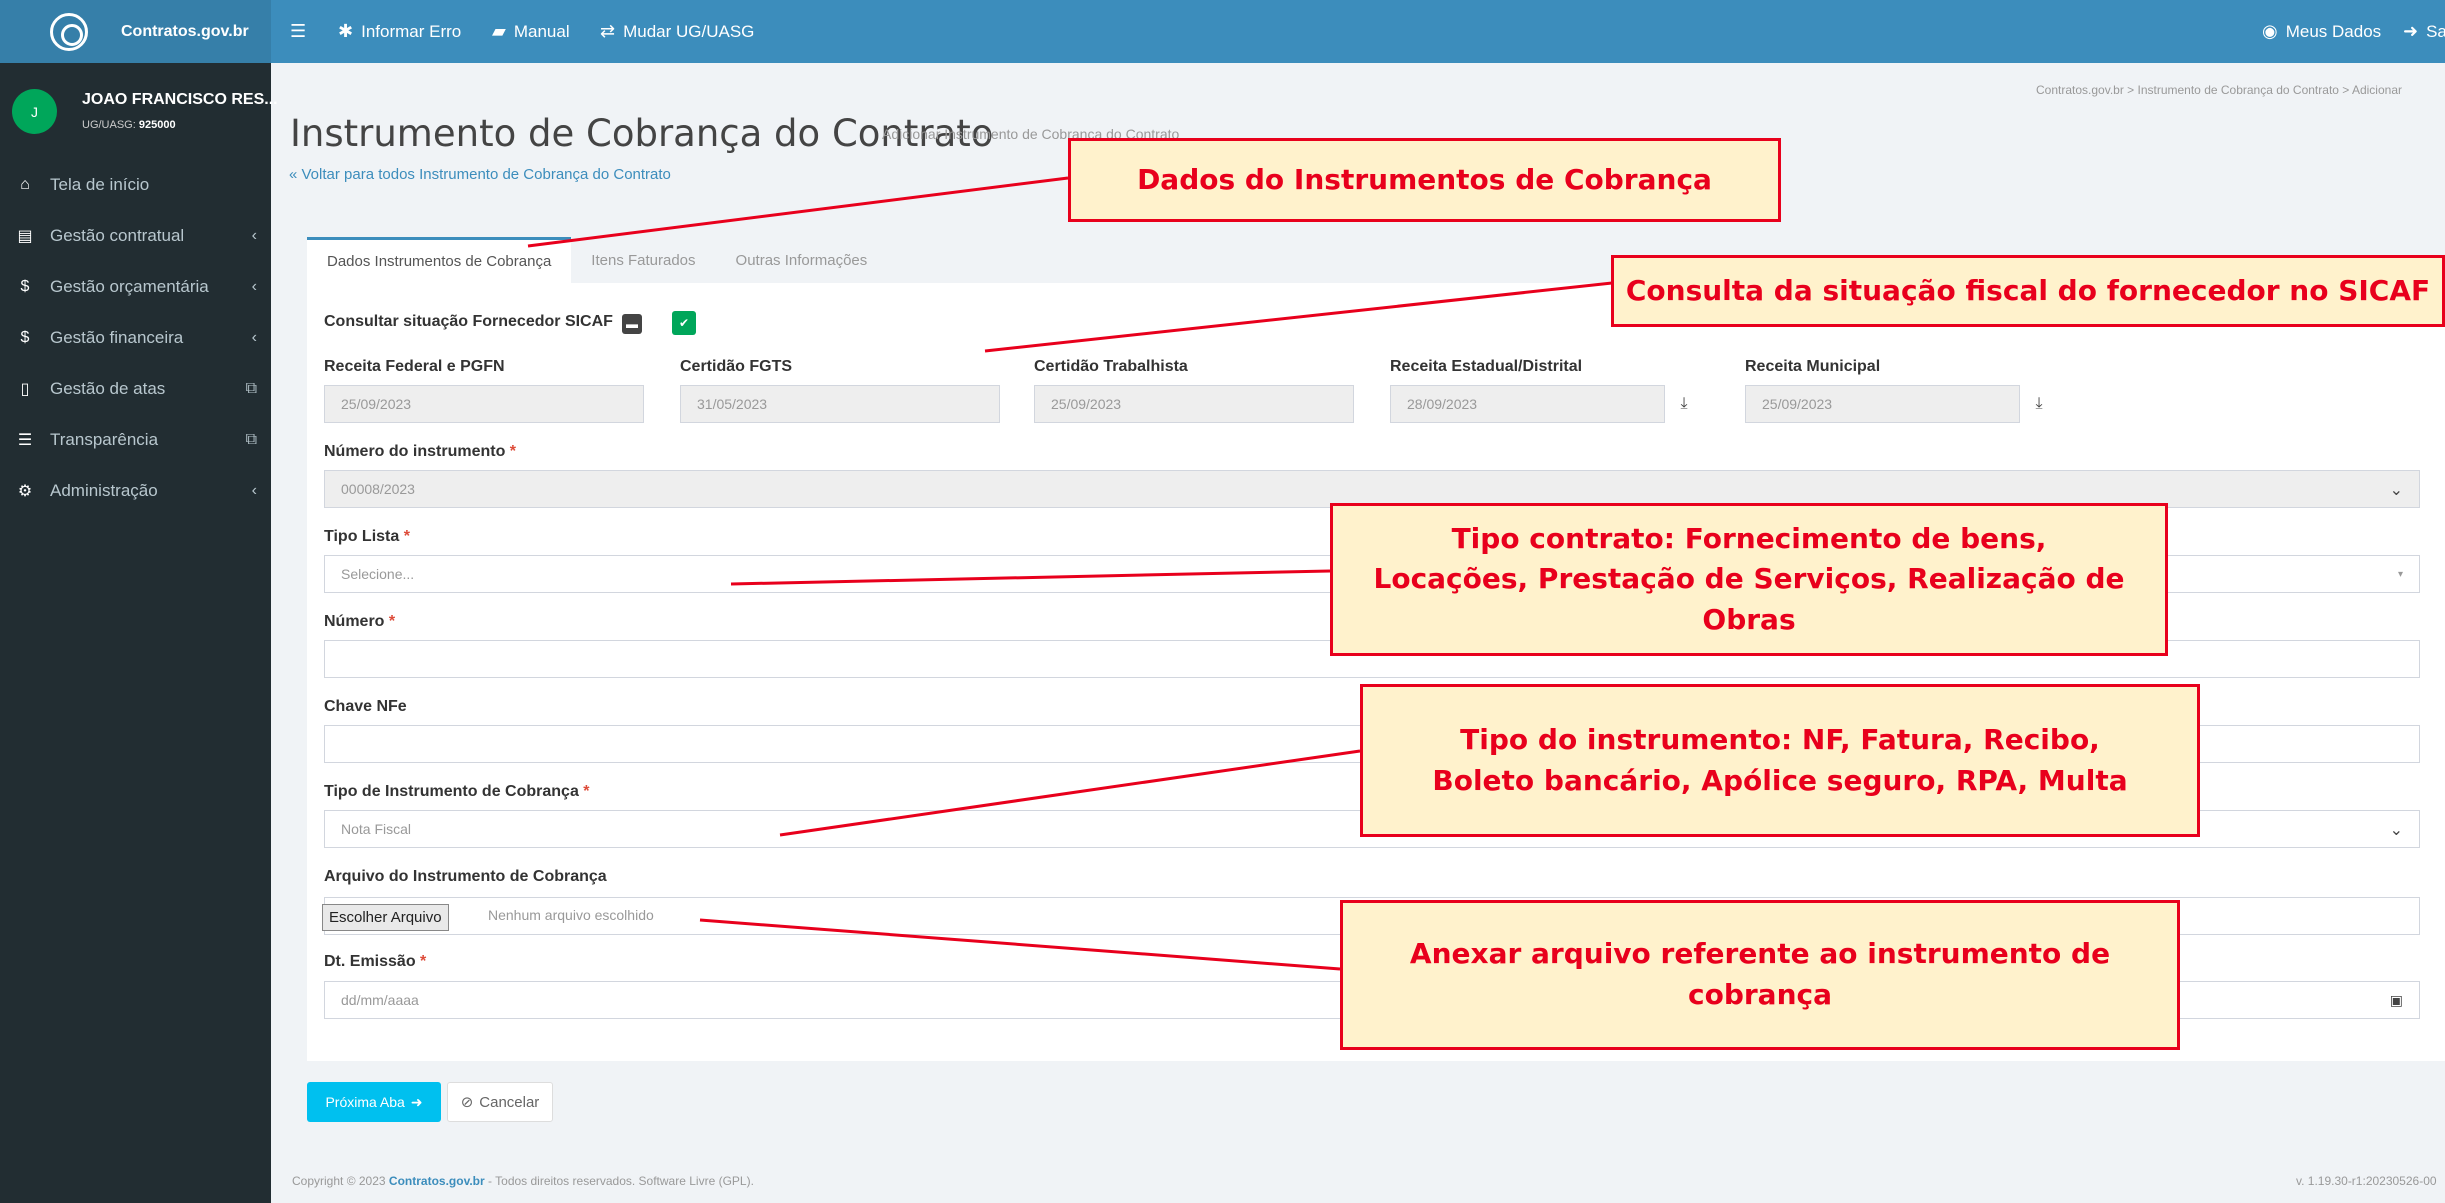 The height and width of the screenshot is (1203, 2445). Describe the element at coordinates (608, 31) in the screenshot. I see `exchange-icon: ⇄` at that location.